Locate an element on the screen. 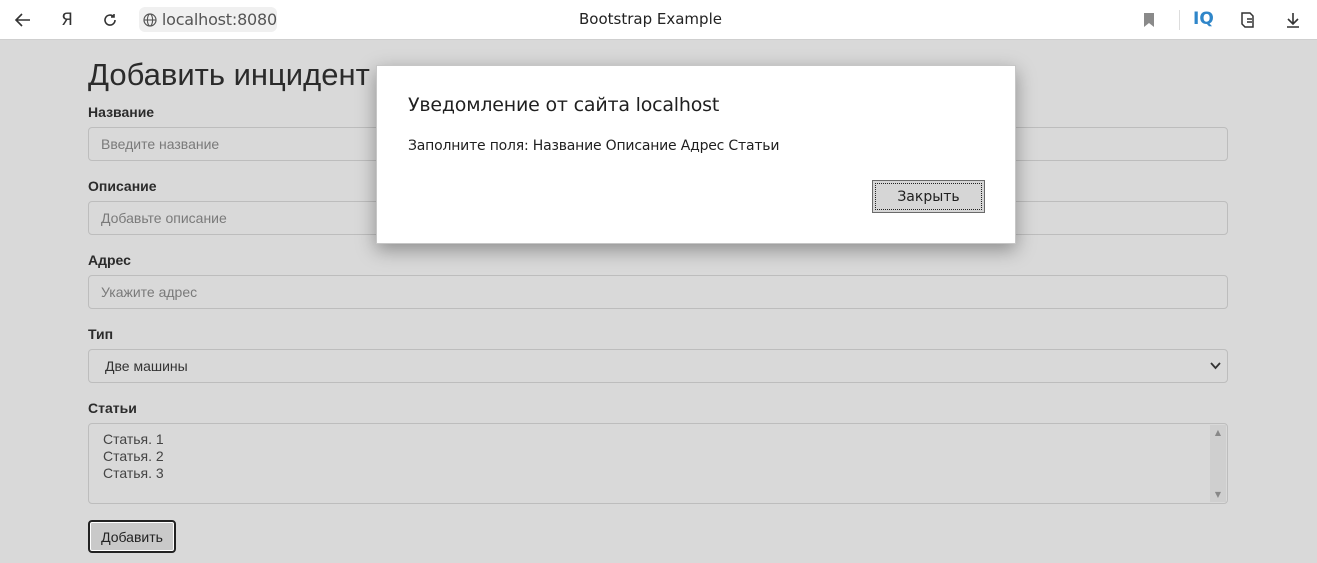 The width and height of the screenshot is (1317, 563). list-item: Статья. 2 is located at coordinates (133, 456).